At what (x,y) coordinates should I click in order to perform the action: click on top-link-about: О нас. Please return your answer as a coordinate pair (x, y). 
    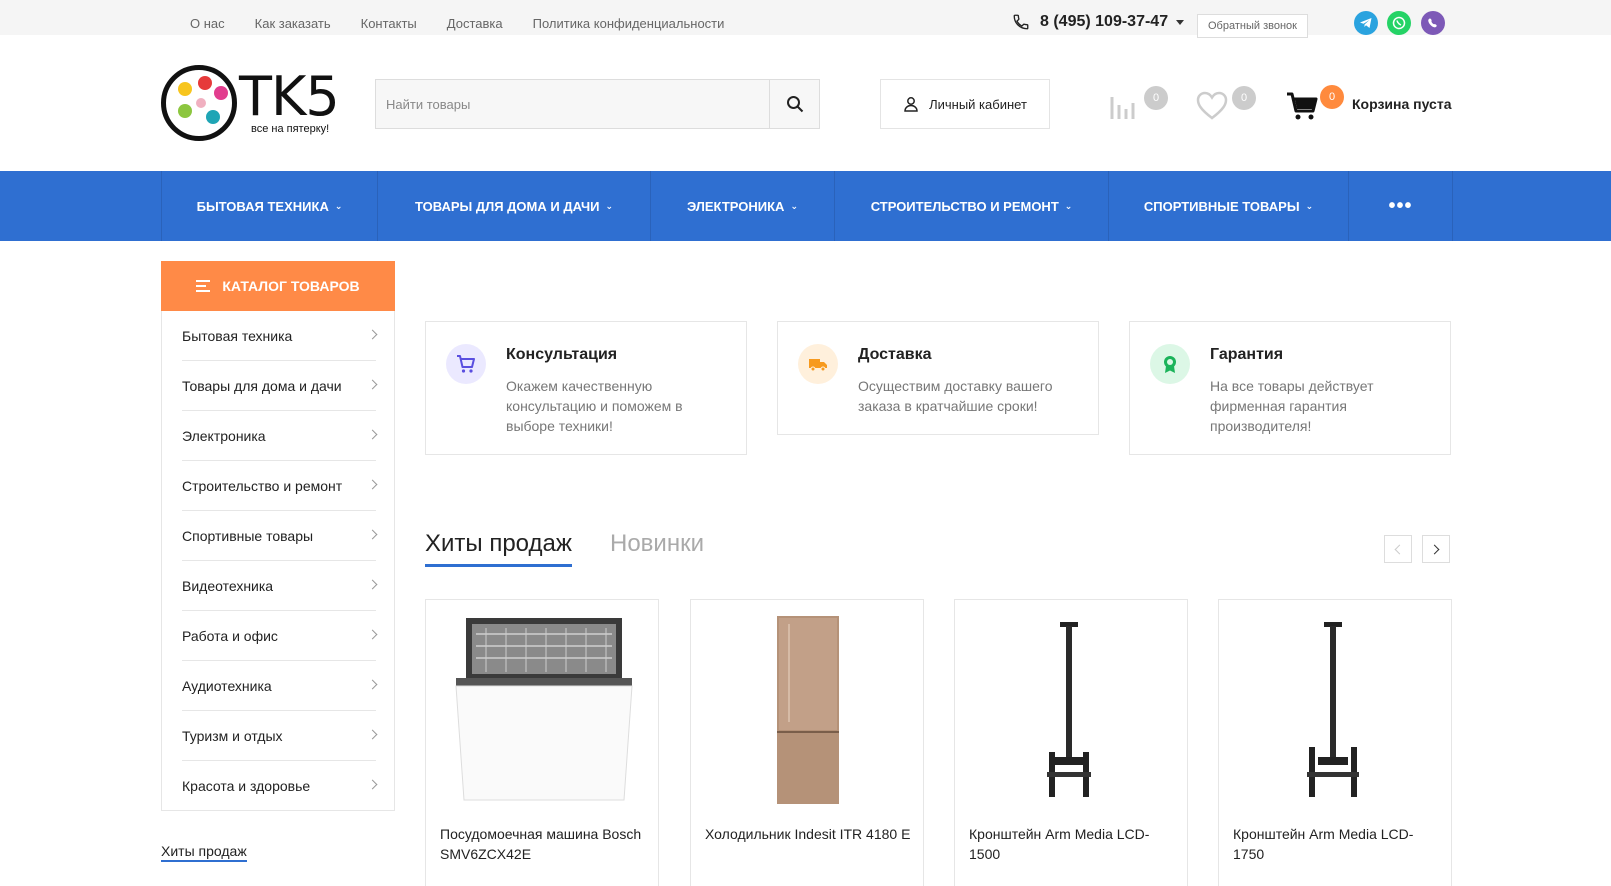
    Looking at the image, I should click on (207, 23).